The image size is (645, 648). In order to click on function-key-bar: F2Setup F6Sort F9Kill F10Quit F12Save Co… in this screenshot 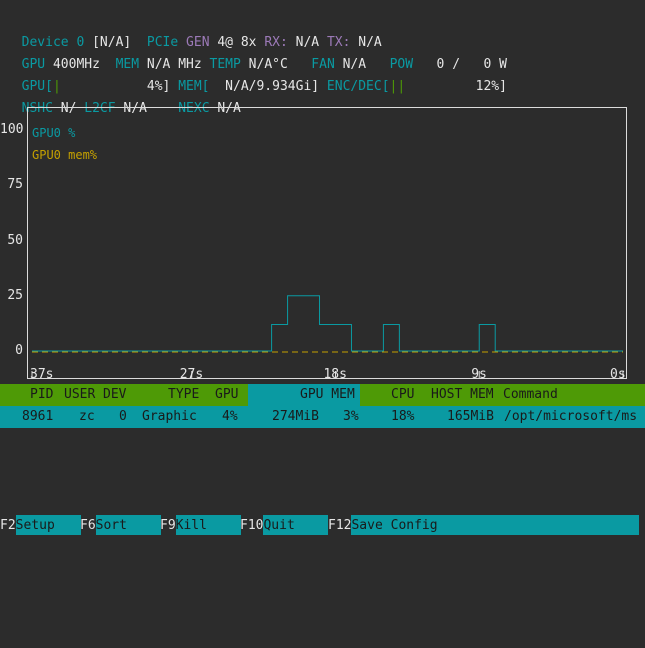, I will do `click(322, 525)`.